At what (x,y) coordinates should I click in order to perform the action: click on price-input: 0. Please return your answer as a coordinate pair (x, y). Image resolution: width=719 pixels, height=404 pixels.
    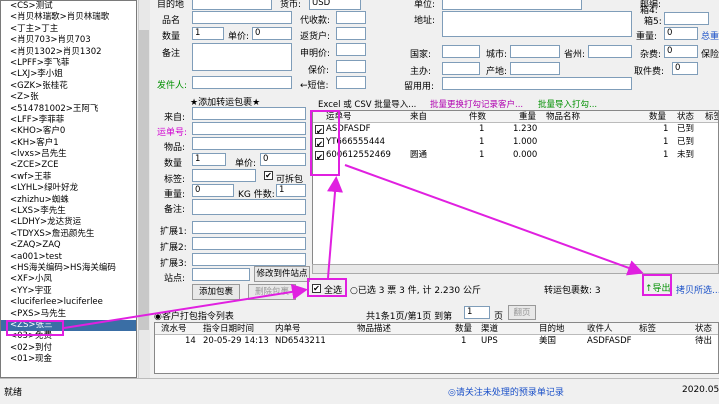
    Looking at the image, I should click on (272, 33).